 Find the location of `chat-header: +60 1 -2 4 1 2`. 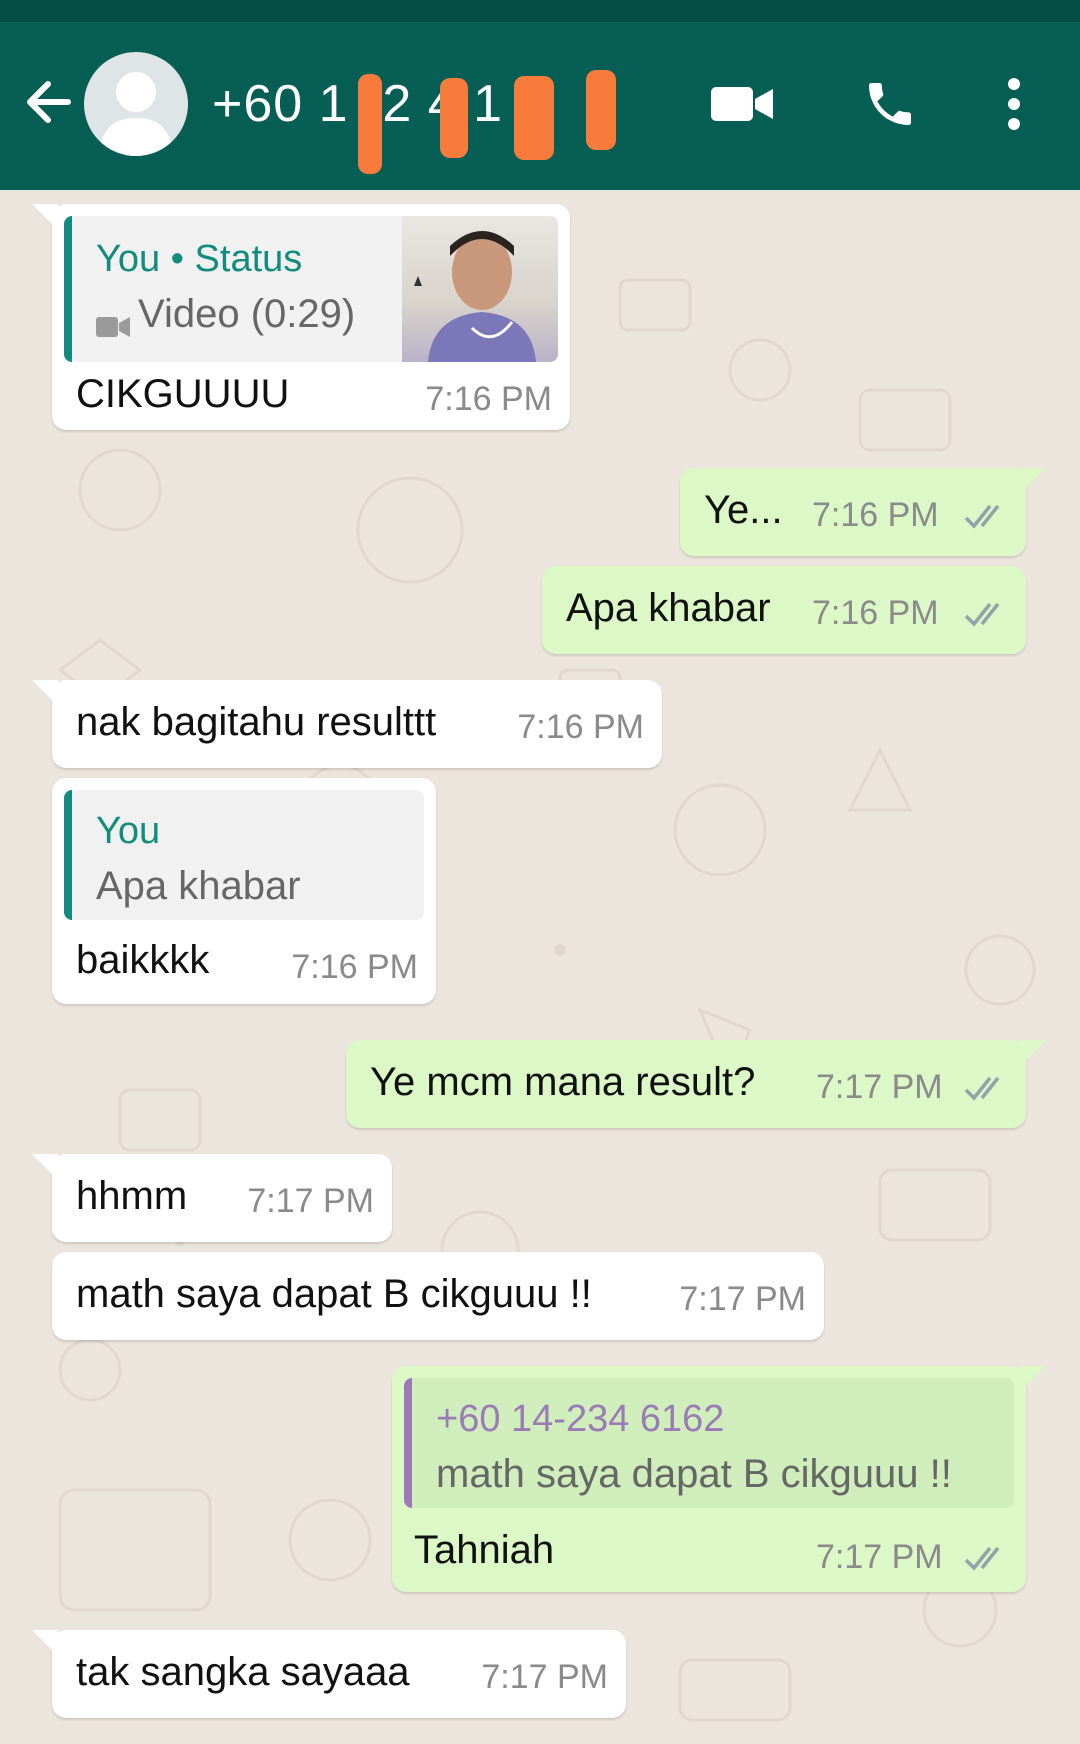

chat-header: +60 1 -2 4 1 2 is located at coordinates (540, 106).